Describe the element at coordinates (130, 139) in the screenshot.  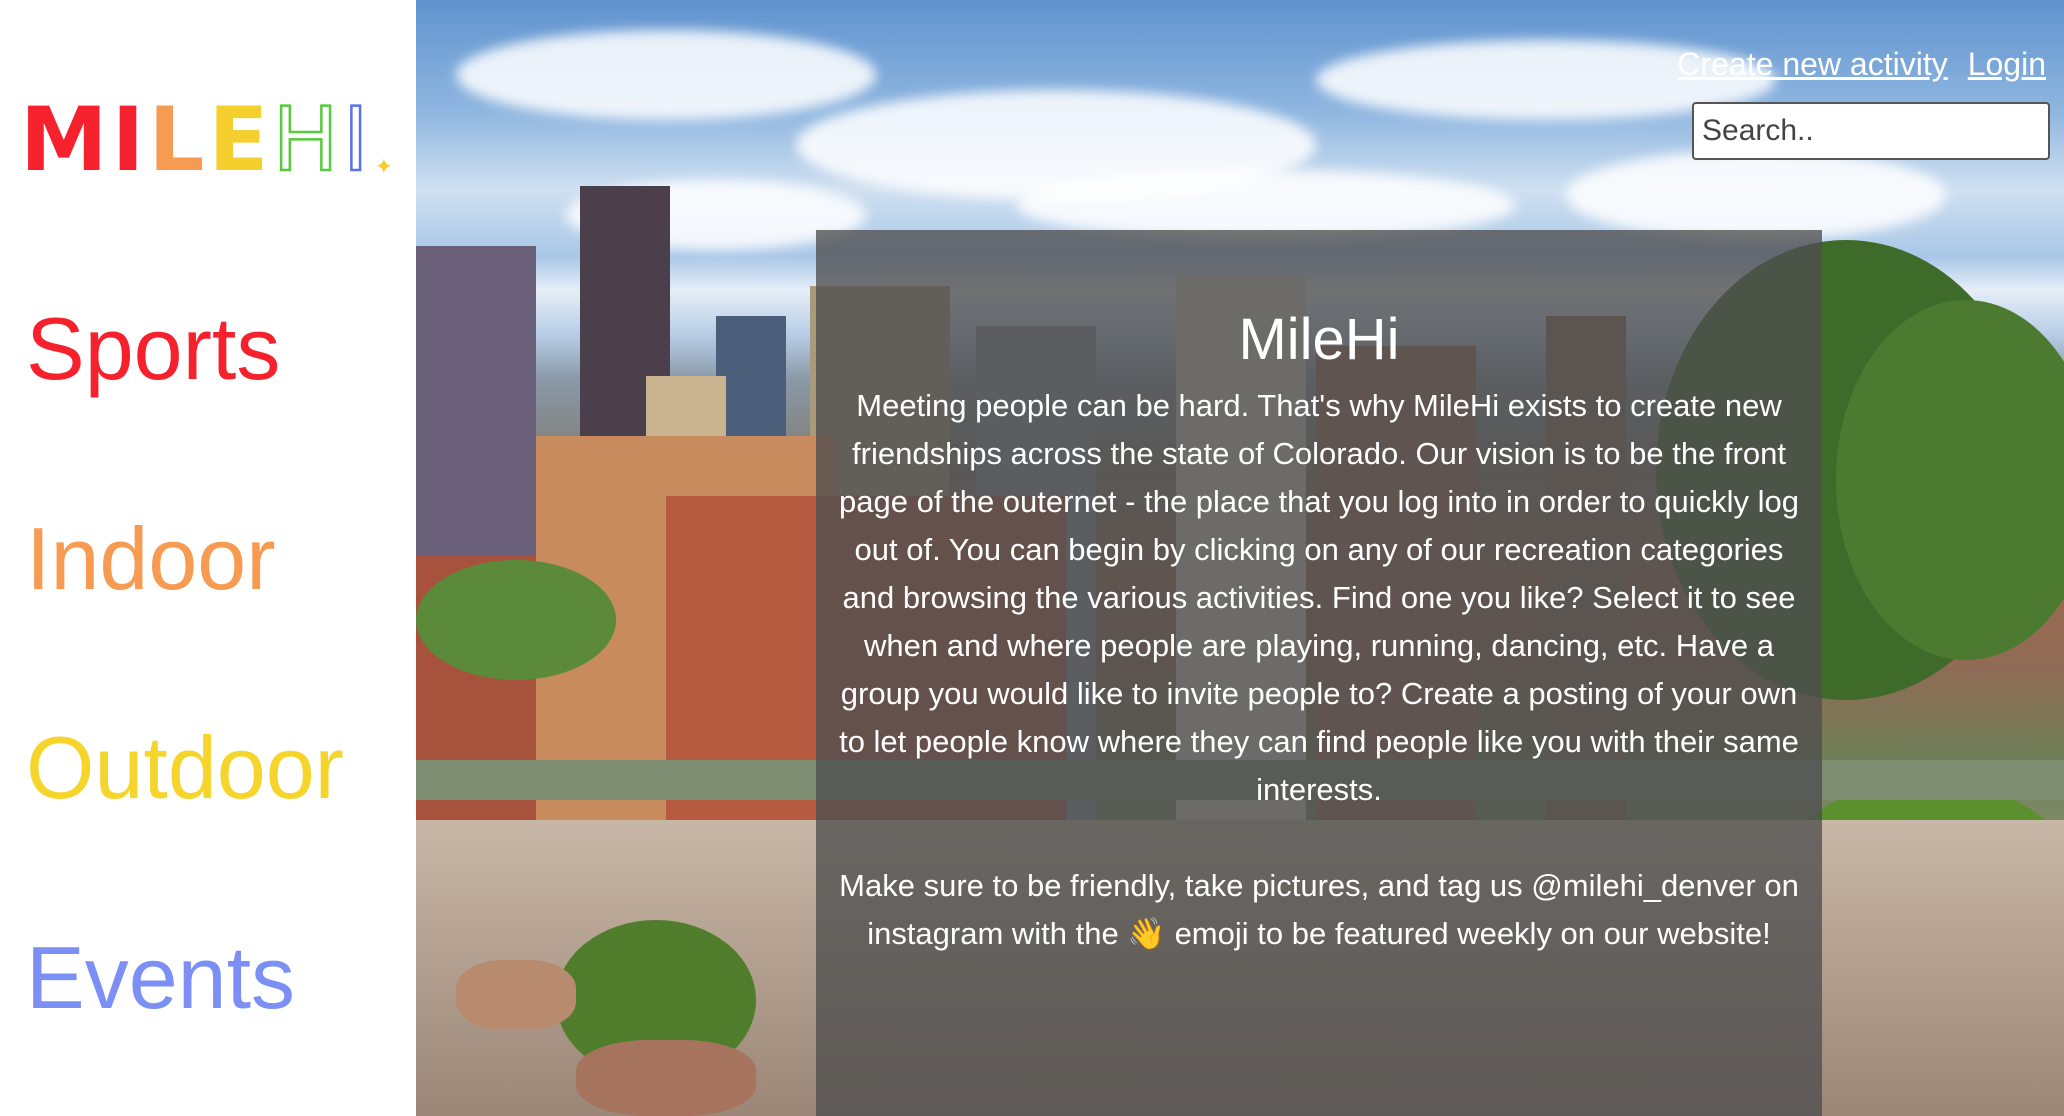
I see `logo-letter-i: I` at that location.